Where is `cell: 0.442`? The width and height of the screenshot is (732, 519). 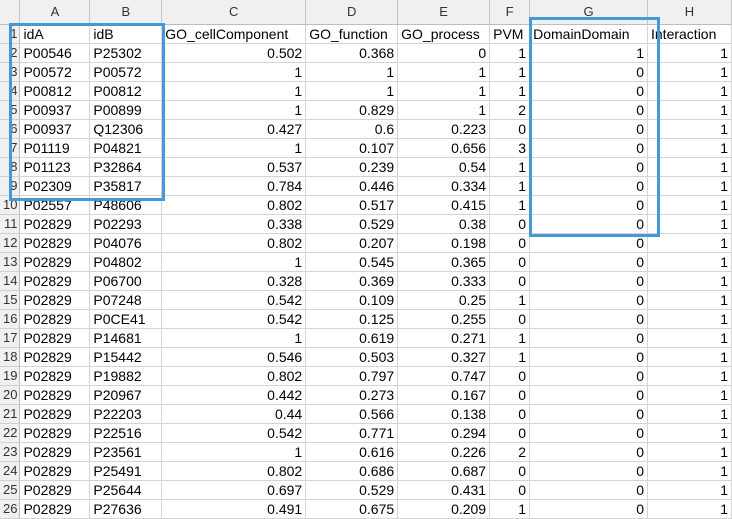
cell: 0.442 is located at coordinates (234, 395).